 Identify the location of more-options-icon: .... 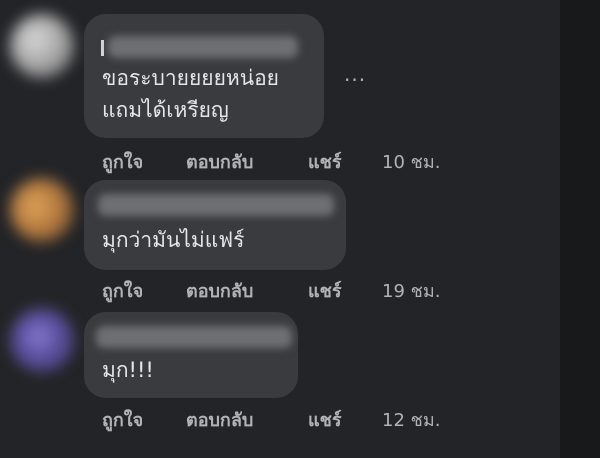
(355, 74).